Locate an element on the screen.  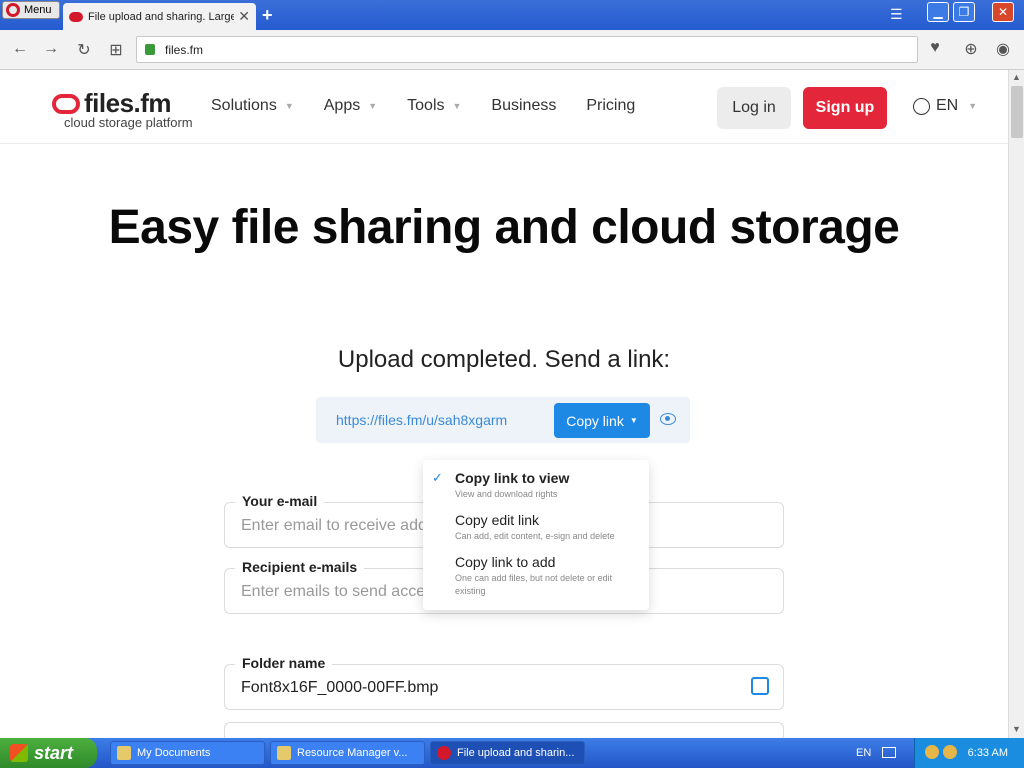
browser-menu-button: Menu is located at coordinates (31, 10).